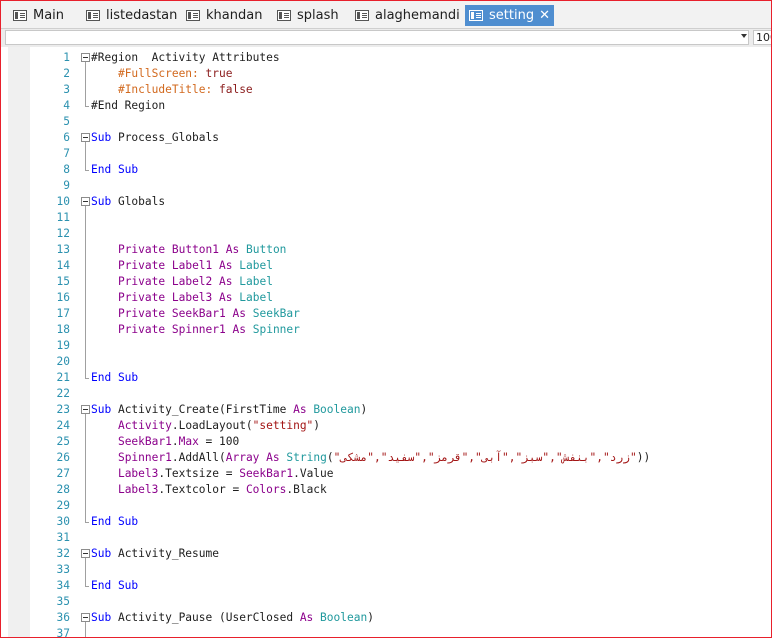 The width and height of the screenshot is (772, 638). I want to click on code-line: 2 #FullScreen: true, so click(386, 74).